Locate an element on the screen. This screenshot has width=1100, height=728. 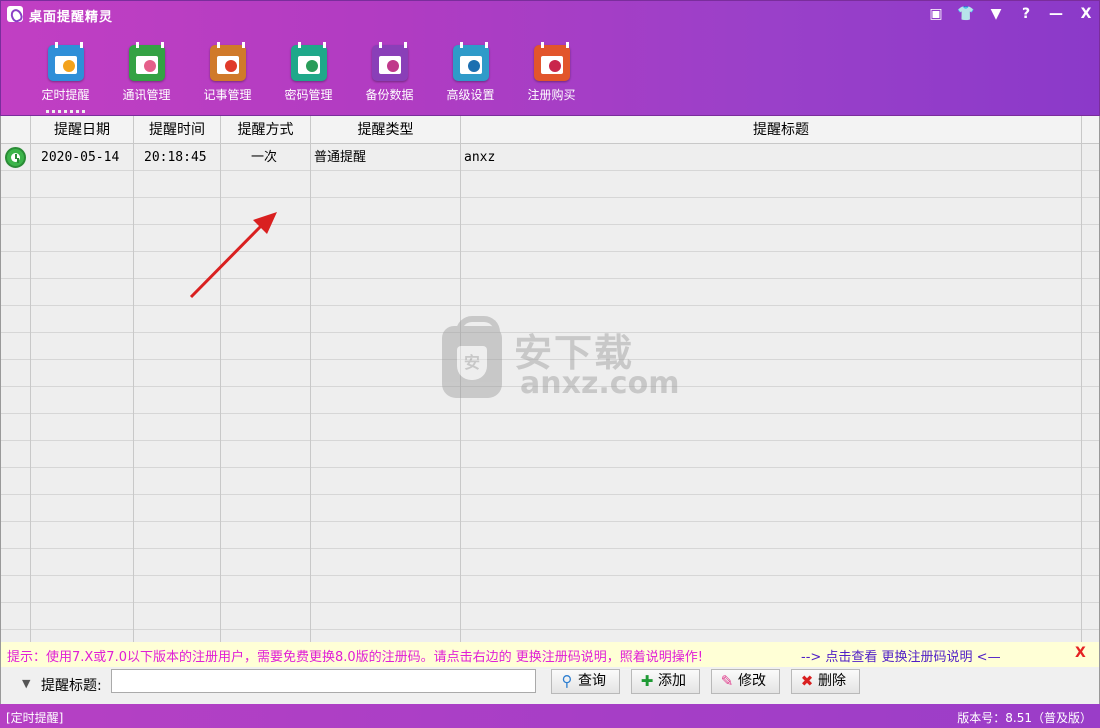
main-toolbar: 定时提醒 通讯管理 记事管理 密码管理 备份数据 高级设置 注册购买 is located at coordinates (308, 77).